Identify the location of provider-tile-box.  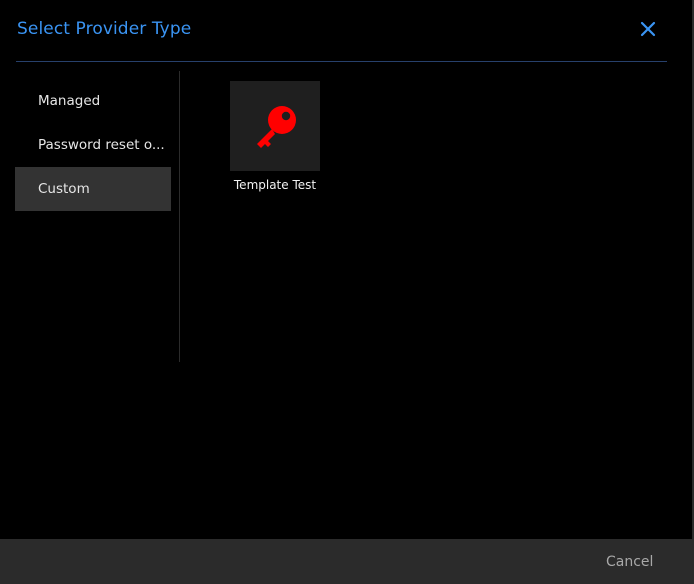
(275, 126).